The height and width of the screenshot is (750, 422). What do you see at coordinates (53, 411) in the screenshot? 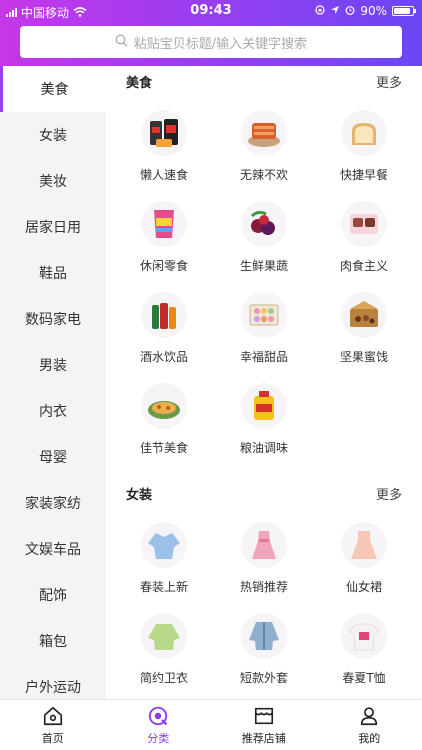
I see `sidebar-item-underwear: 内衣` at bounding box center [53, 411].